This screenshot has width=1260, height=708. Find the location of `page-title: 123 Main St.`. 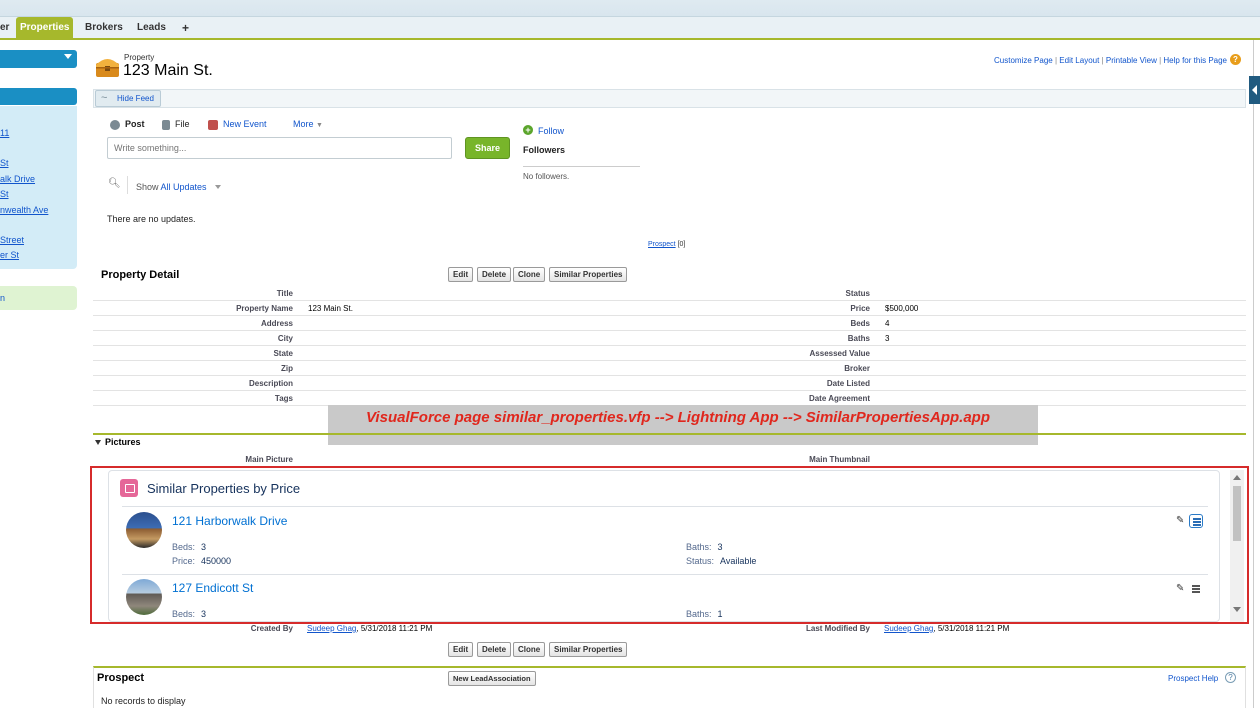

page-title: 123 Main St. is located at coordinates (168, 70).